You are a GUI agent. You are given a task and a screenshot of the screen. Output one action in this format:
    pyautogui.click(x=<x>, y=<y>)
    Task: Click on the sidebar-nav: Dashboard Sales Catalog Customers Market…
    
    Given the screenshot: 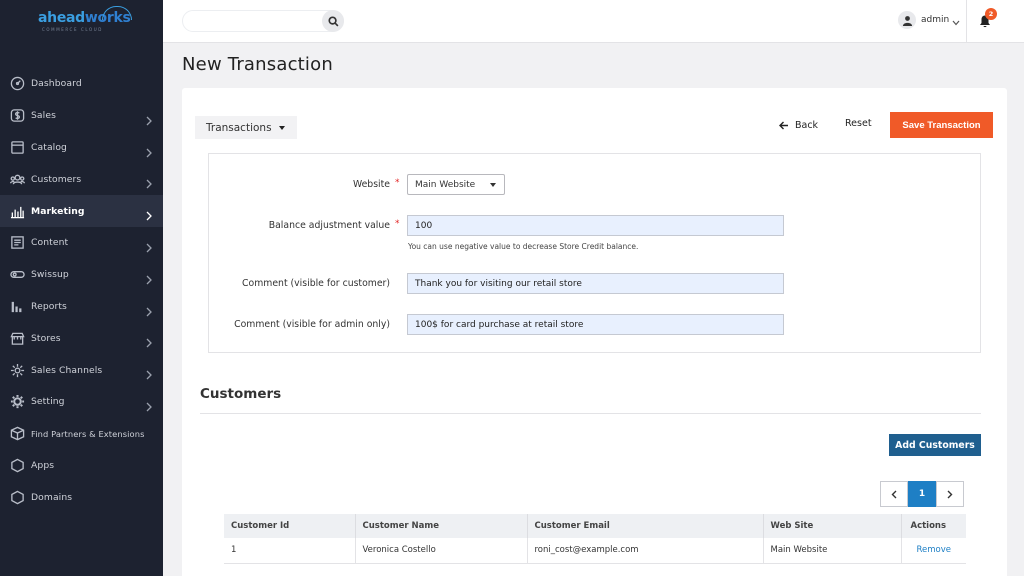 What is the action you would take?
    pyautogui.click(x=81, y=290)
    